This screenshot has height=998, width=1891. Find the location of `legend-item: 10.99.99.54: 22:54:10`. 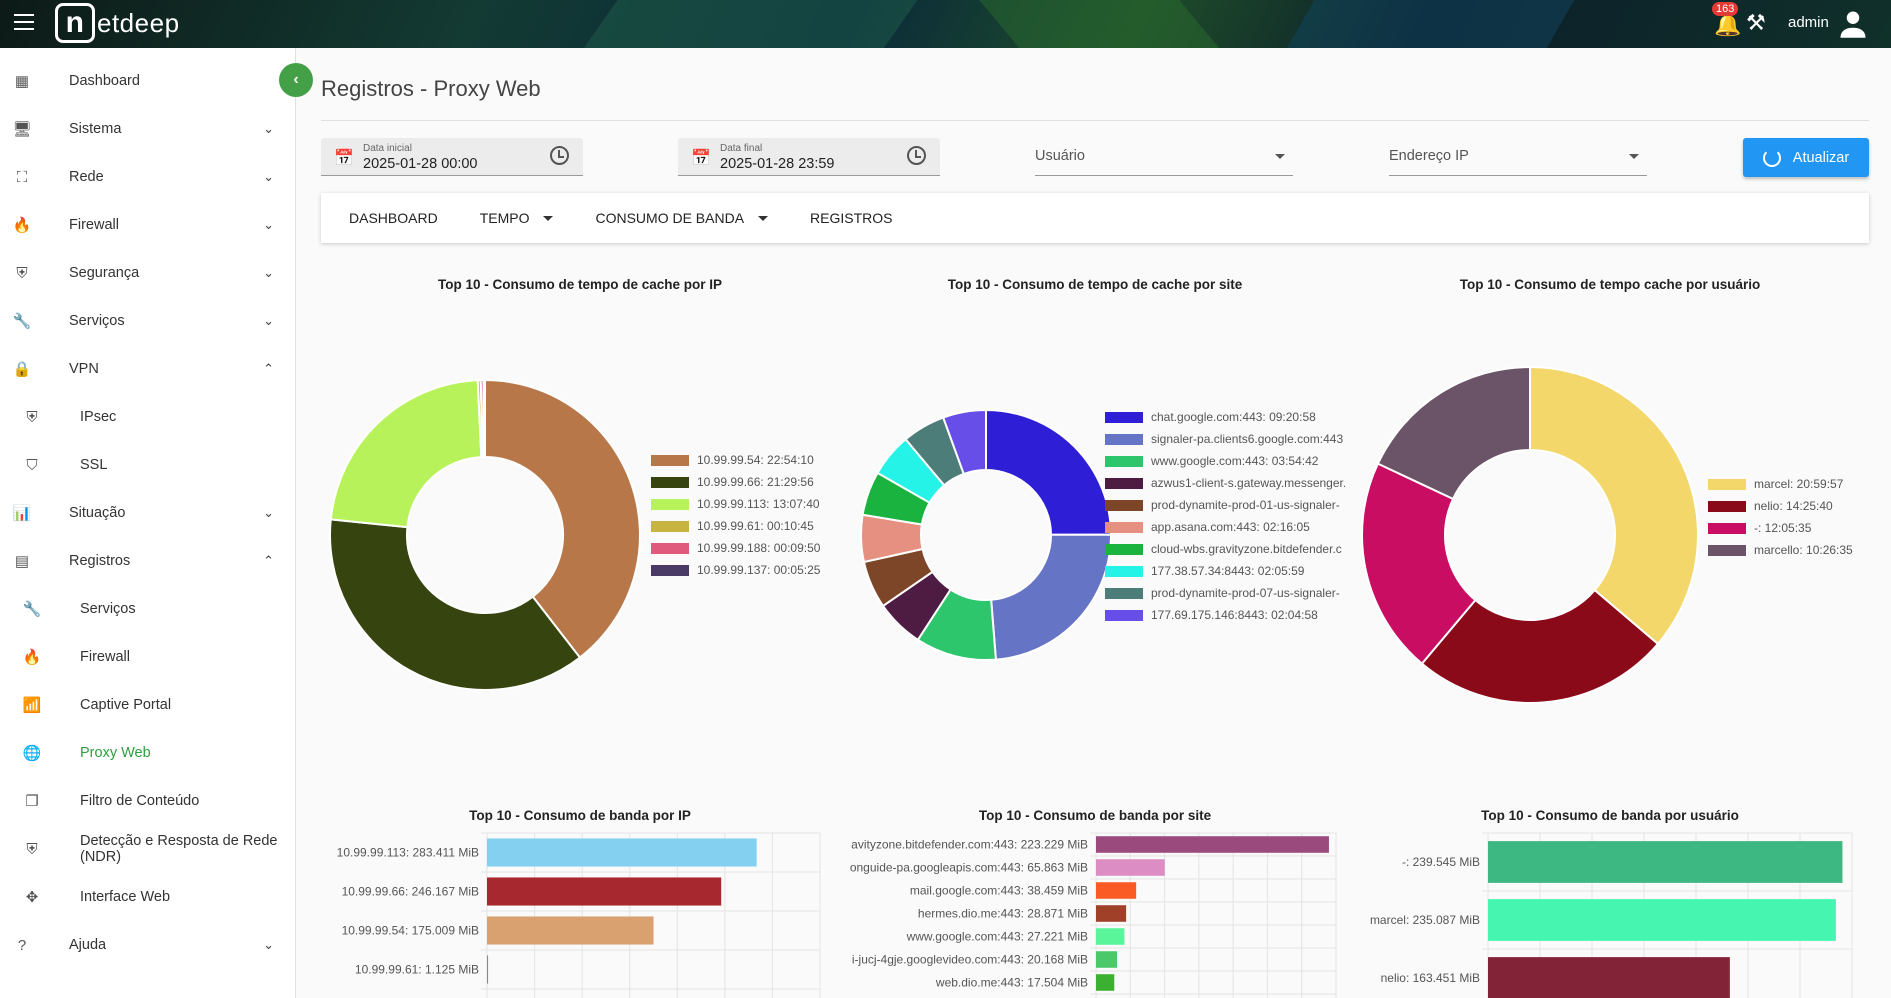

legend-item: 10.99.99.54: 22:54:10 is located at coordinates (751, 460).